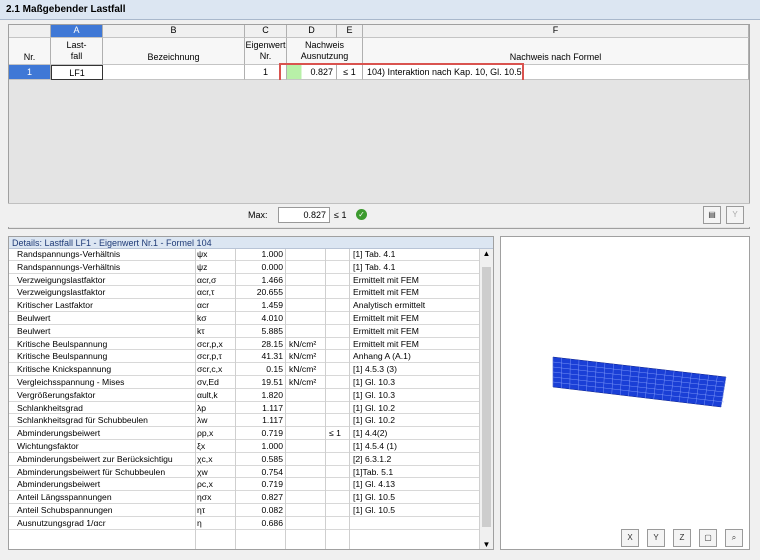 The width and height of the screenshot is (760, 560). What do you see at coordinates (735, 215) in the screenshot?
I see `results-icon: Y` at bounding box center [735, 215].